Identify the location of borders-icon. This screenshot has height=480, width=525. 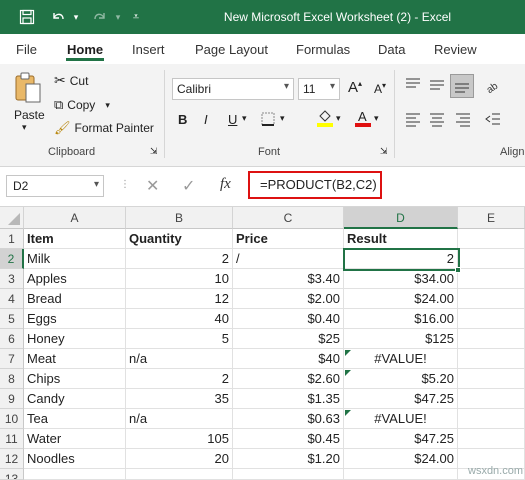
(268, 120).